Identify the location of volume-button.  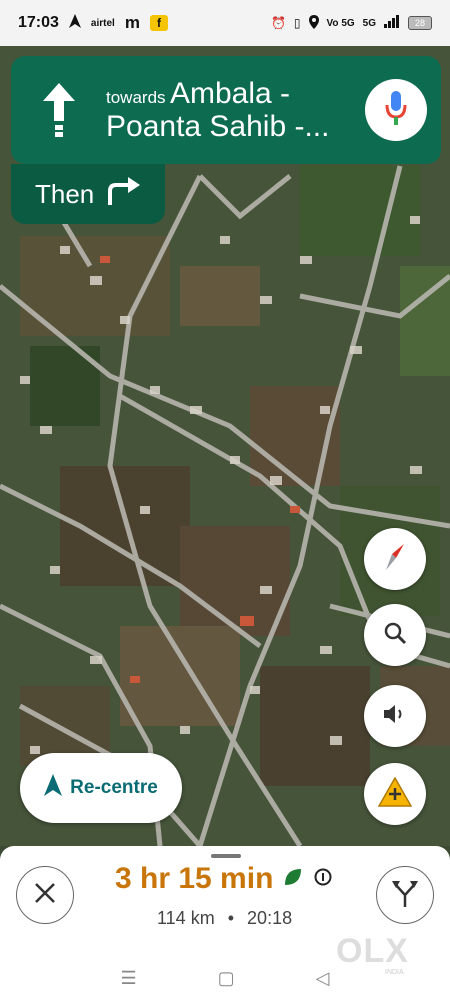
(395, 716).